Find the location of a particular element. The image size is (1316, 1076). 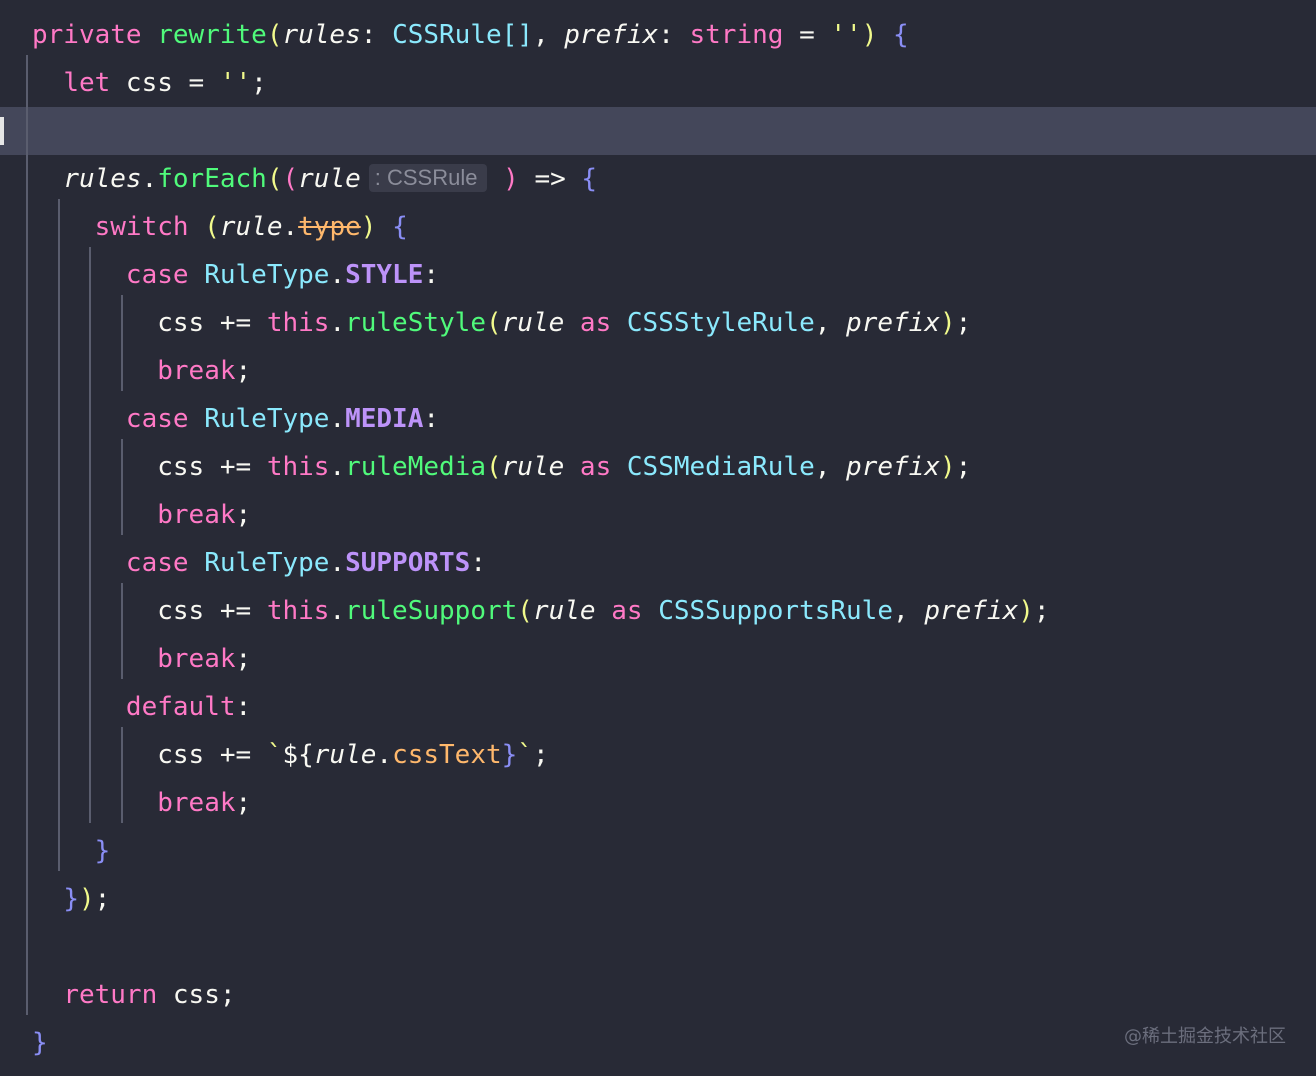

code-line: case RuleType.STYLE: is located at coordinates (658, 275).